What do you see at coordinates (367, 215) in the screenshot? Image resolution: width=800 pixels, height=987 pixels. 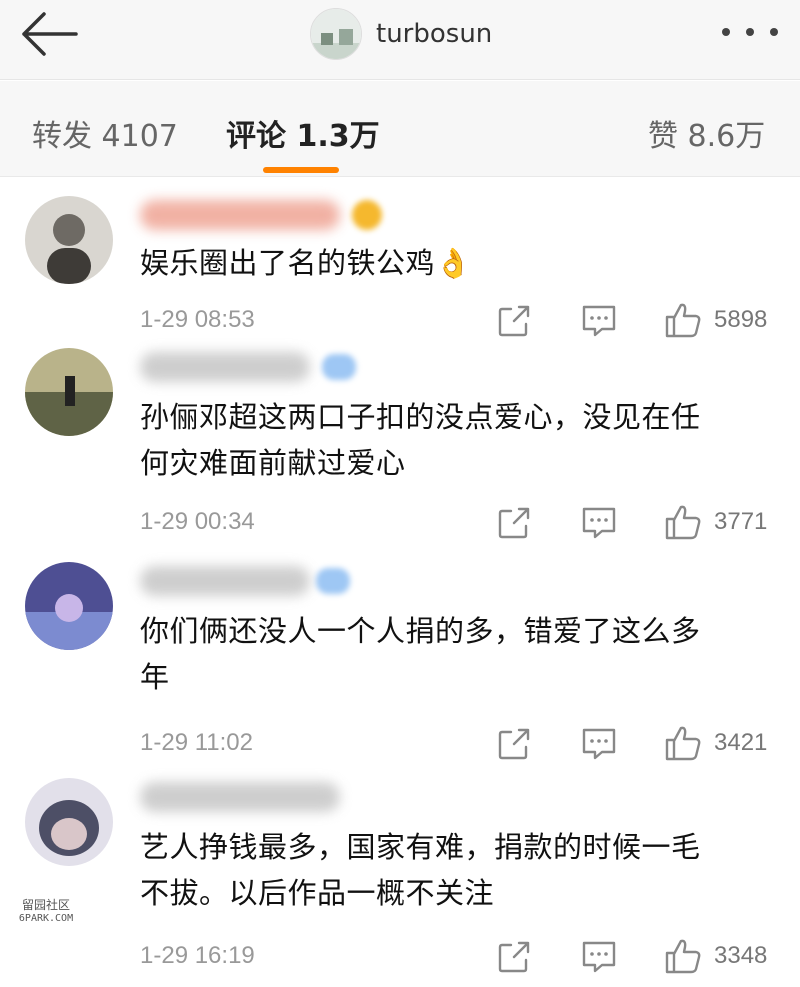 I see `member-badge` at bounding box center [367, 215].